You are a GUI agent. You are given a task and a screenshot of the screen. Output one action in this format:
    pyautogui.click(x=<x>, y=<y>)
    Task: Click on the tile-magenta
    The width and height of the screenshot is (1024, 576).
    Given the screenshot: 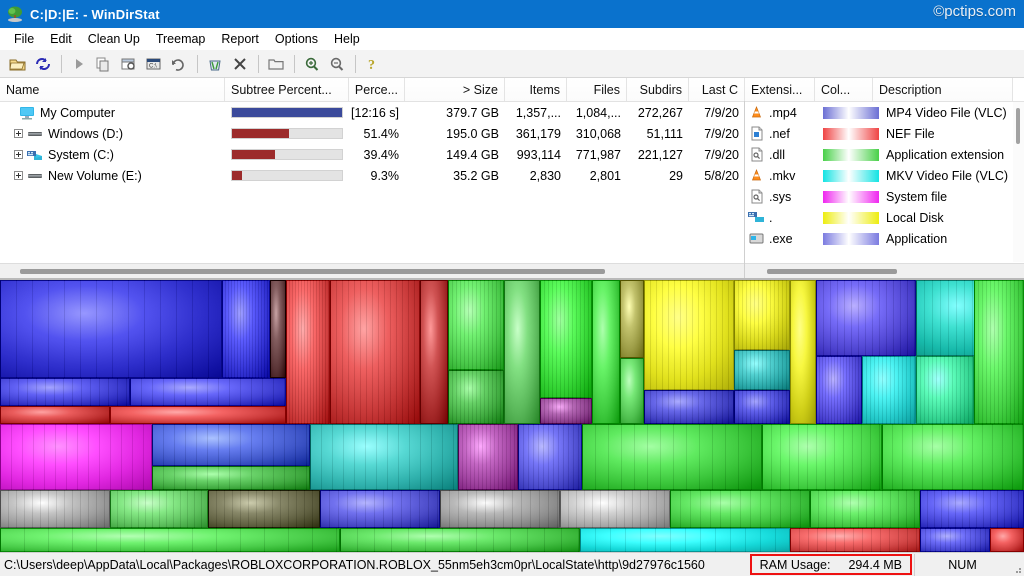 What is the action you would take?
    pyautogui.click(x=76, y=457)
    